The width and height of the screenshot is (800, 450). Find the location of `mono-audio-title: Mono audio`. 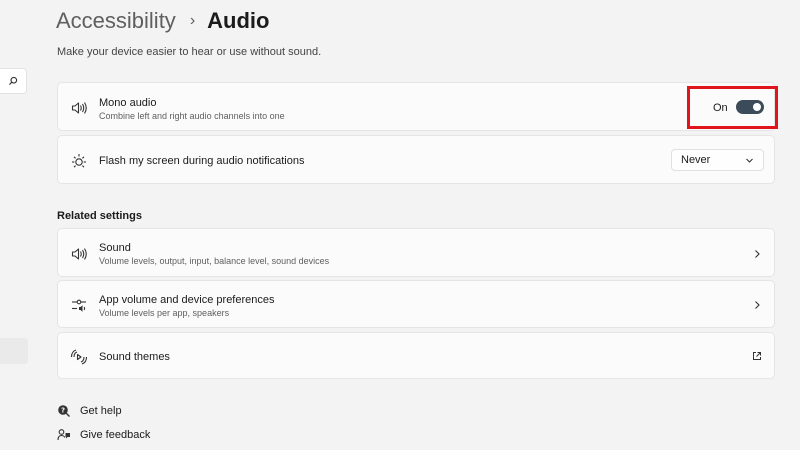

mono-audio-title: Mono audio is located at coordinates (128, 103).